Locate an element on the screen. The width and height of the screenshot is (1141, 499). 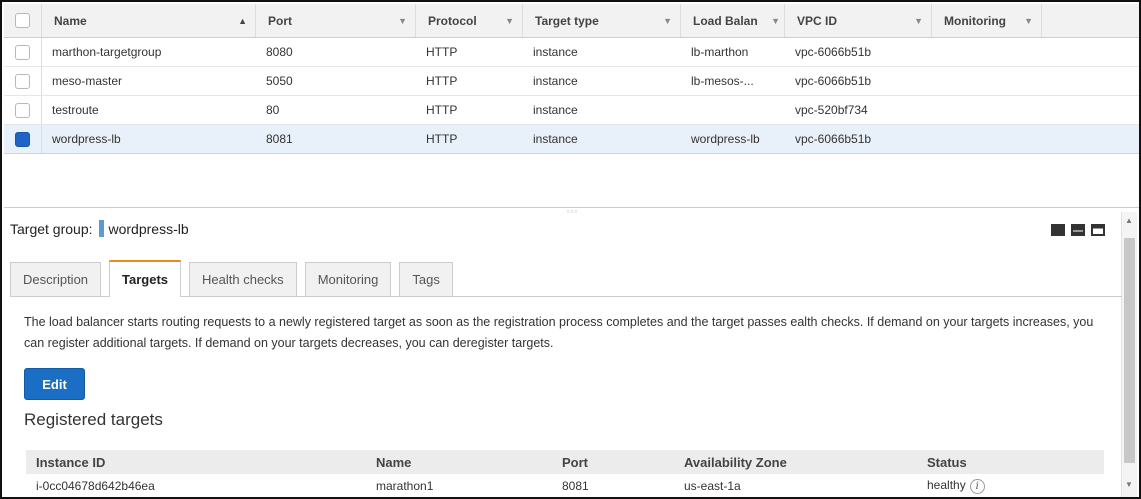
target-group-color-marker is located at coordinates (101, 228).